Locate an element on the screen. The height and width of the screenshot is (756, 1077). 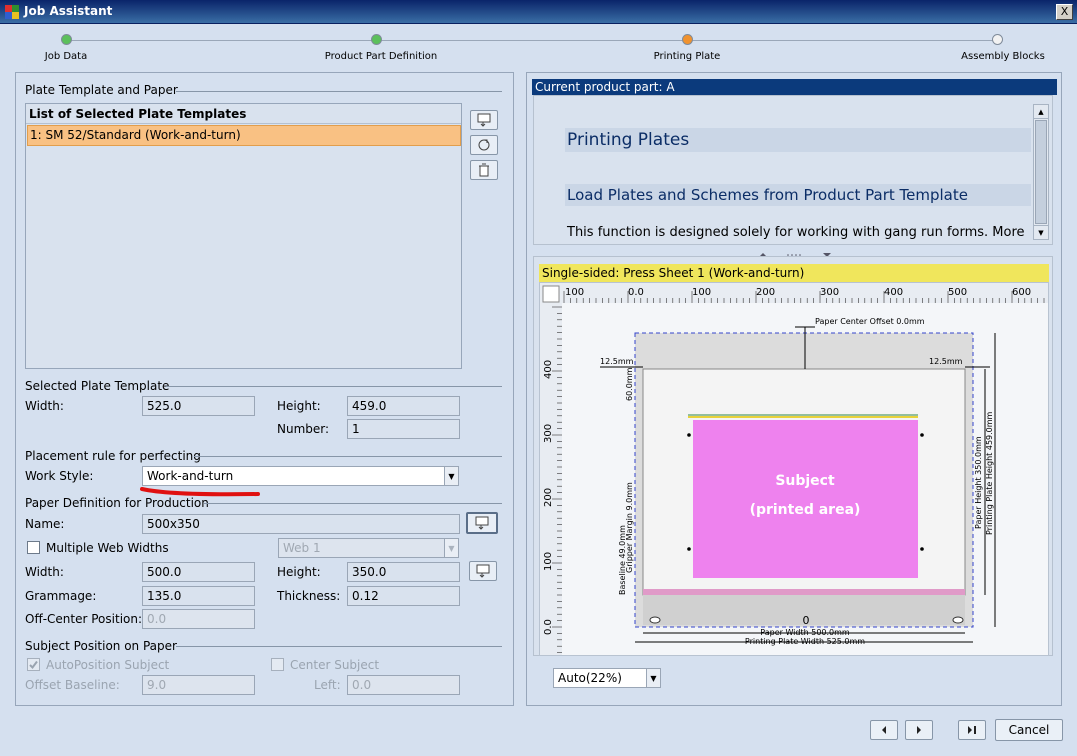
ruler-top-label: 300 is located at coordinates (829, 292).